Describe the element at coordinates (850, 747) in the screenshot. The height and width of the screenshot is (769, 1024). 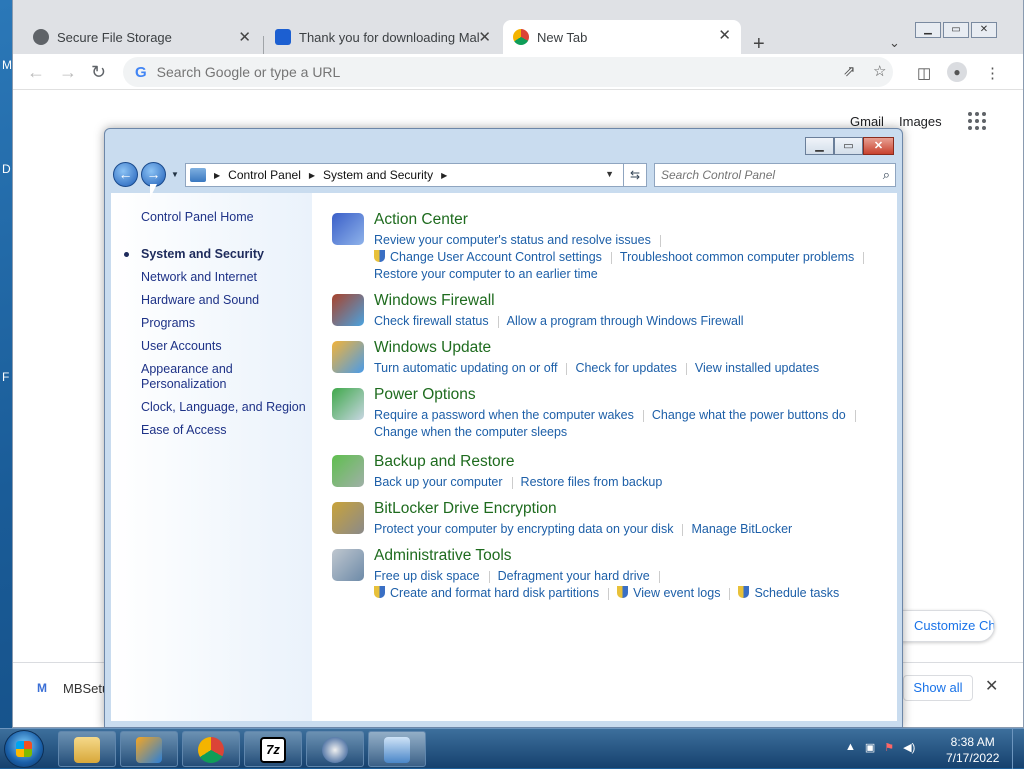
I see `show-hidden-icons-icon: ▲` at that location.